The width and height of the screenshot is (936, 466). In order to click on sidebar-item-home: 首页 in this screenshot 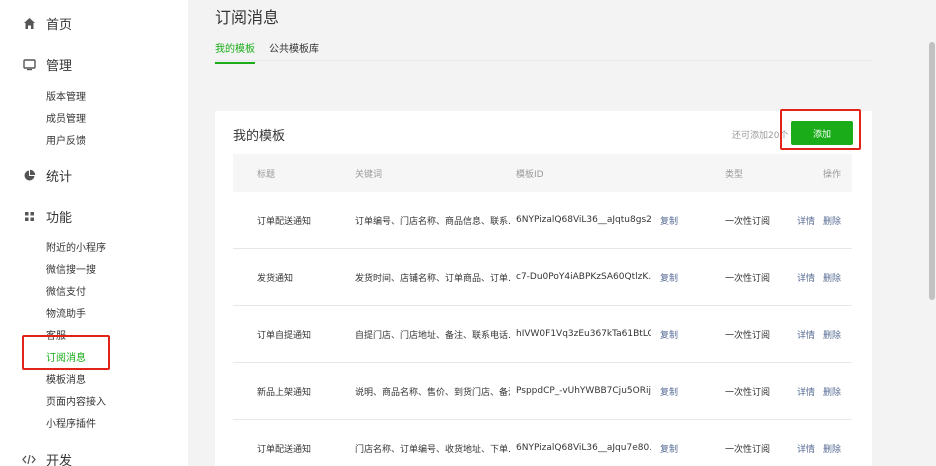, I will do `click(47, 23)`.